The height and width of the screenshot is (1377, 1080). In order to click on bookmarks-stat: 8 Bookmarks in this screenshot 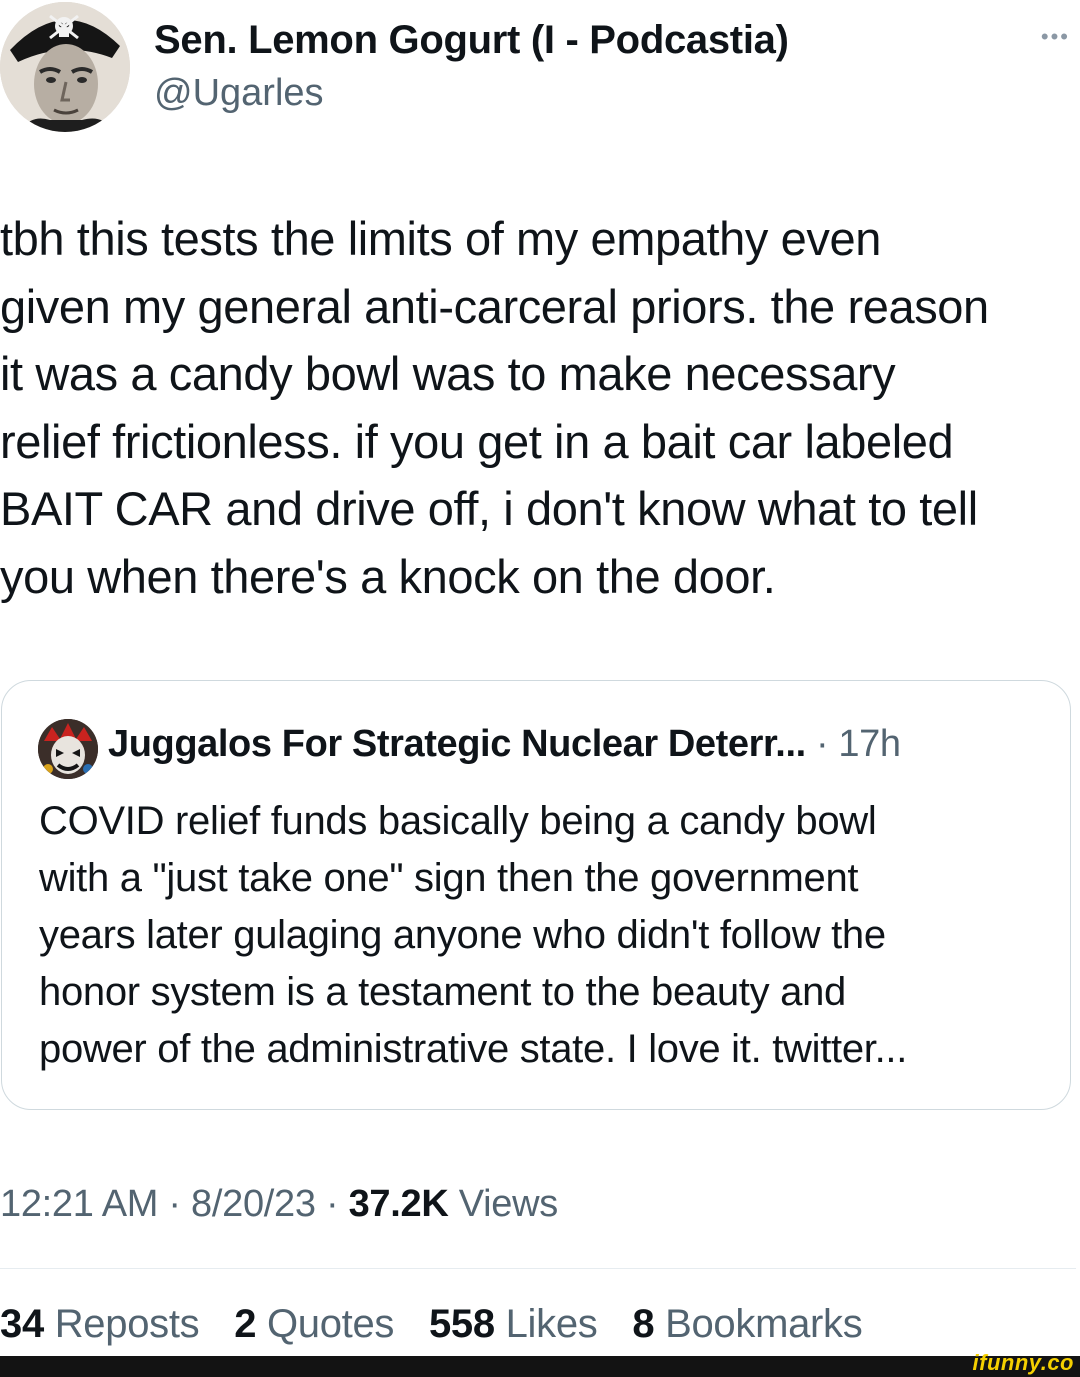, I will do `click(747, 1324)`.